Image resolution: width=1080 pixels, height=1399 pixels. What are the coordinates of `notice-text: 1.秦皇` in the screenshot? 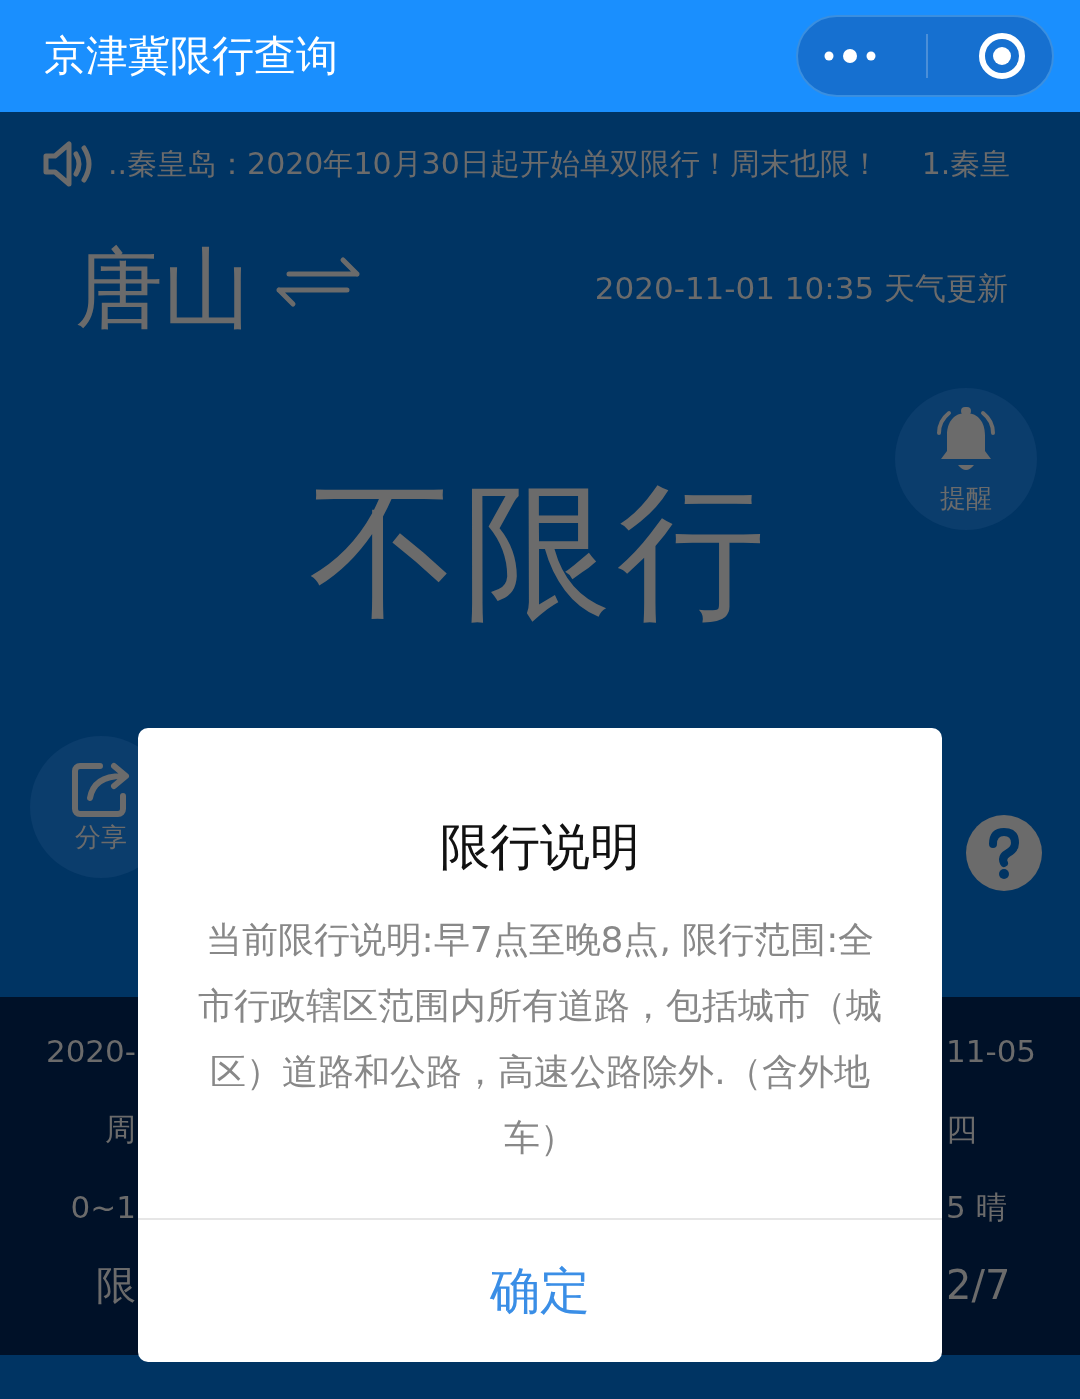 It's located at (966, 163).